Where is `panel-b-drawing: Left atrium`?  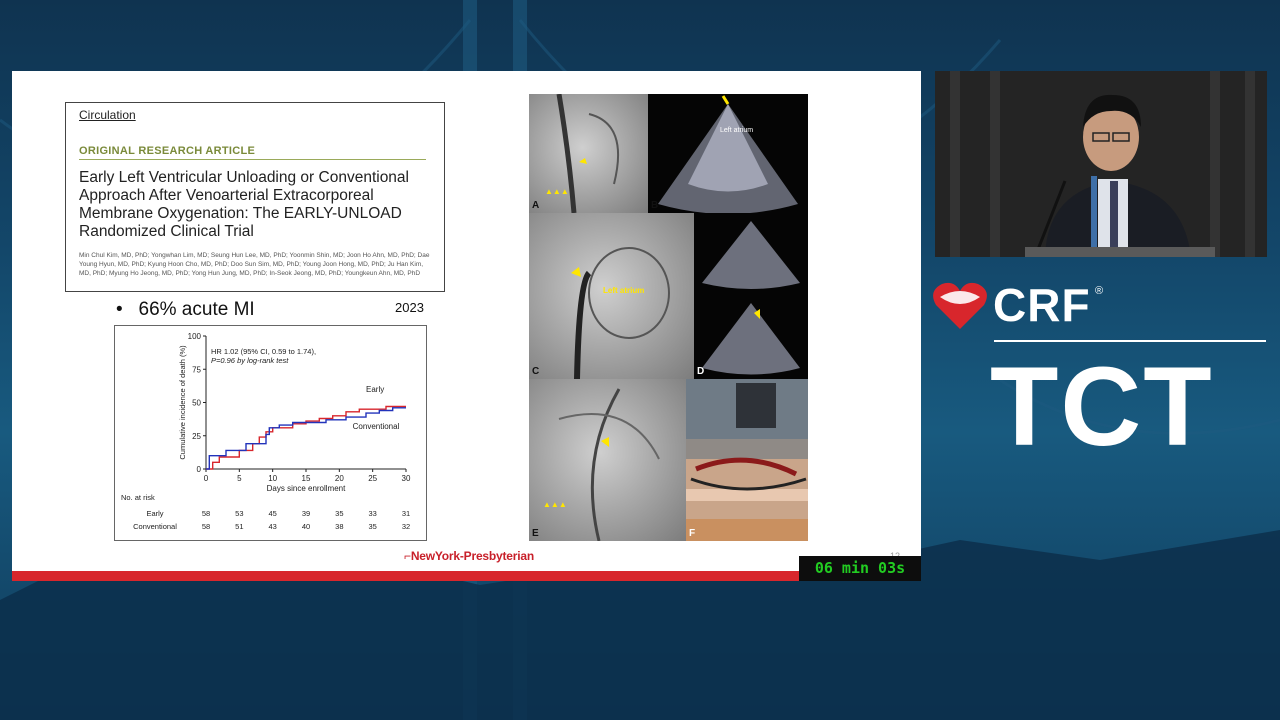 panel-b-drawing: Left atrium is located at coordinates (728, 154).